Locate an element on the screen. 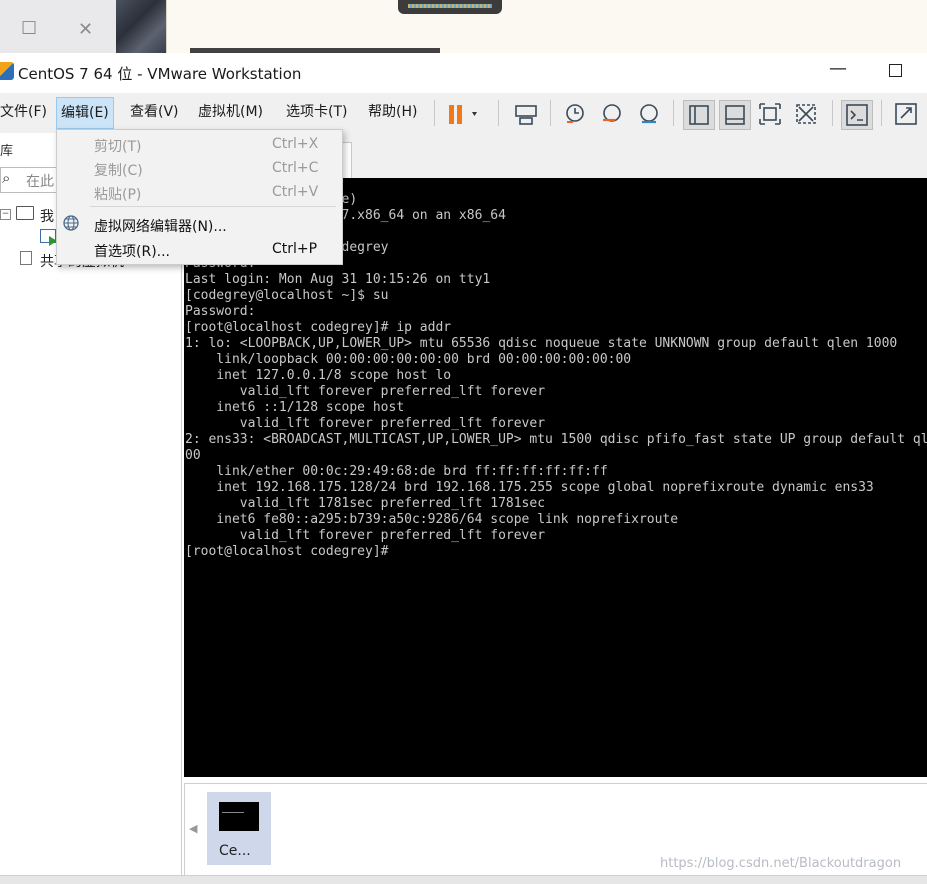 This screenshot has height=884, width=927. vm-thumbnail-text is located at coordinates (233, 812).